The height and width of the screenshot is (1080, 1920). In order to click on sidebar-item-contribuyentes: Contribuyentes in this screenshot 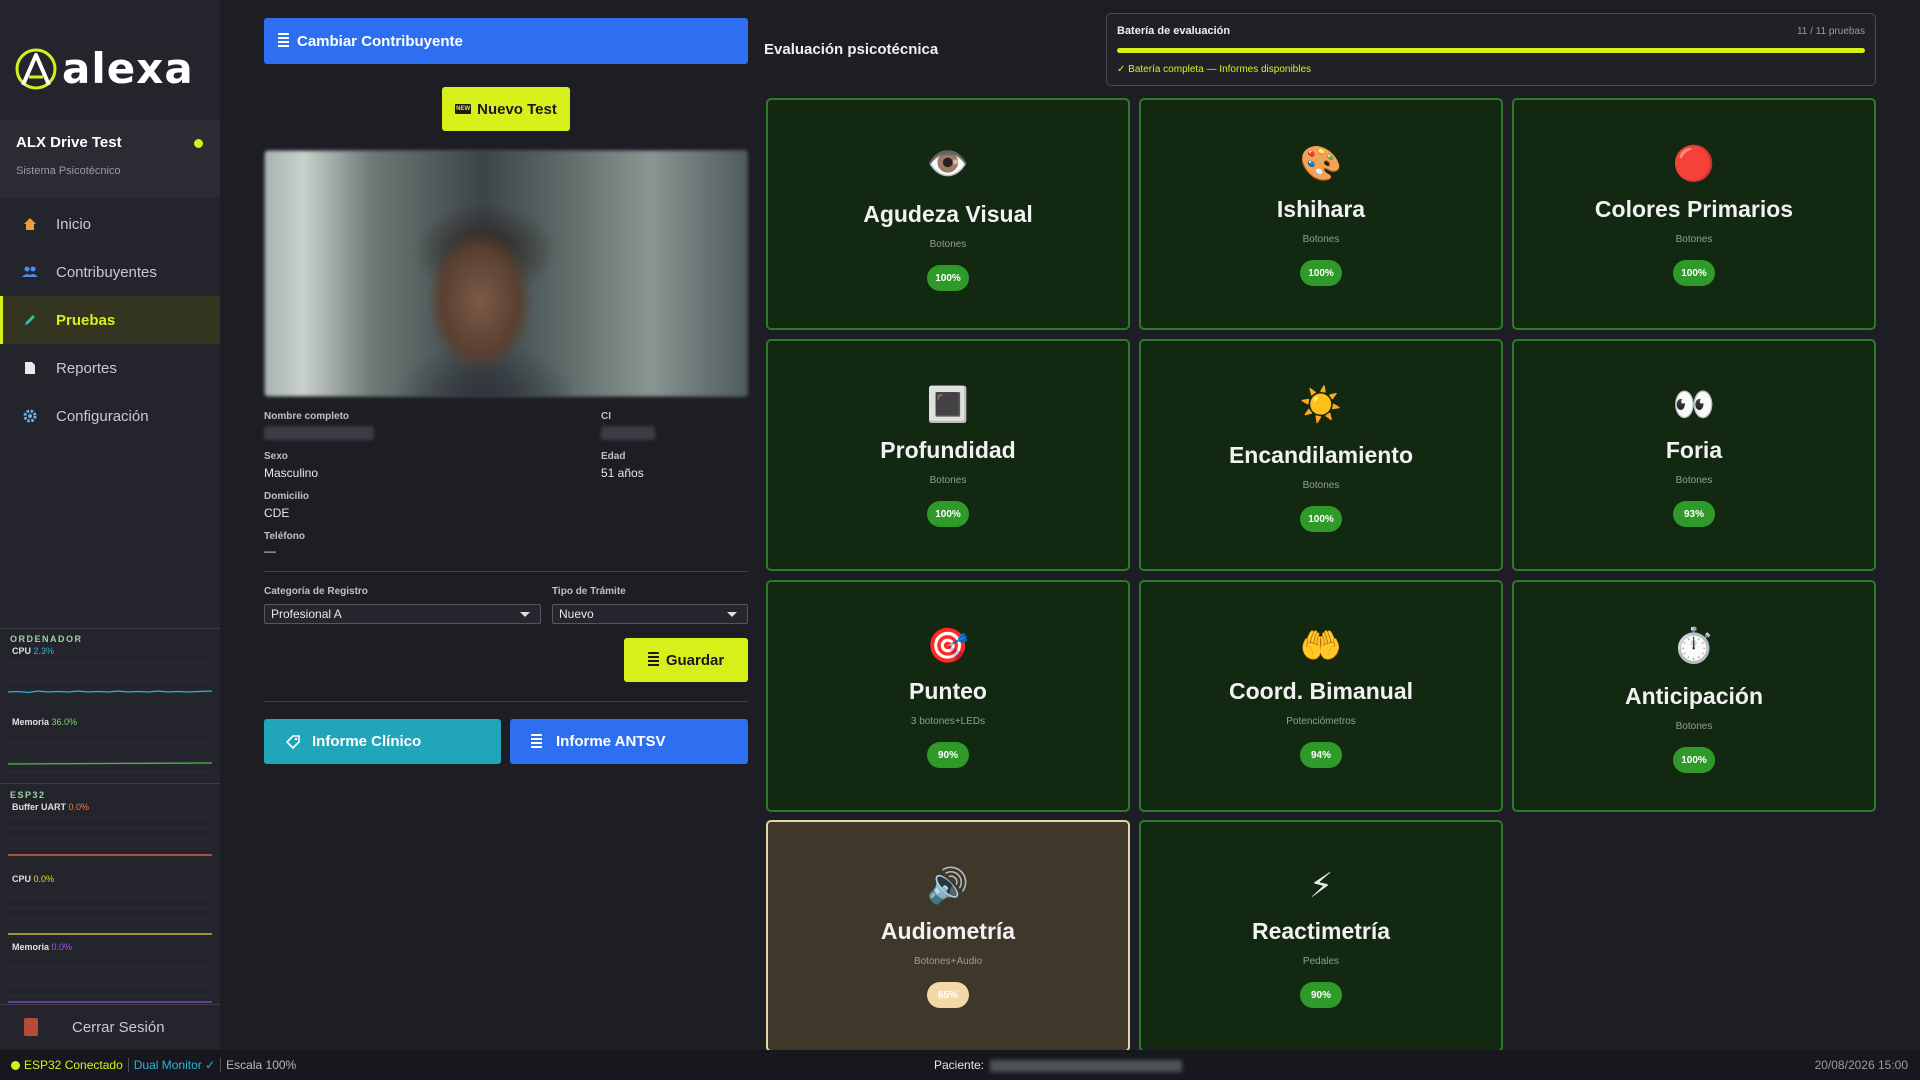, I will do `click(110, 272)`.